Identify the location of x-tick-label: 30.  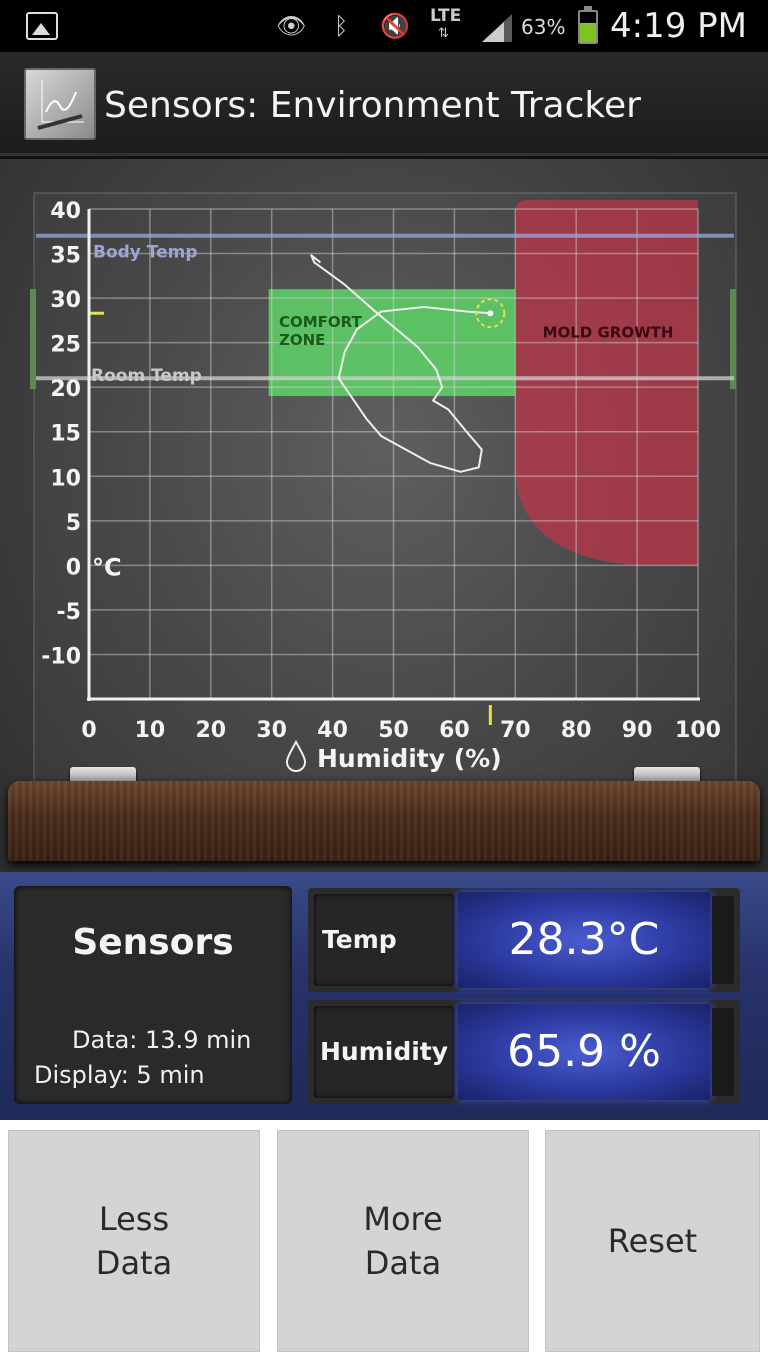
(271, 730).